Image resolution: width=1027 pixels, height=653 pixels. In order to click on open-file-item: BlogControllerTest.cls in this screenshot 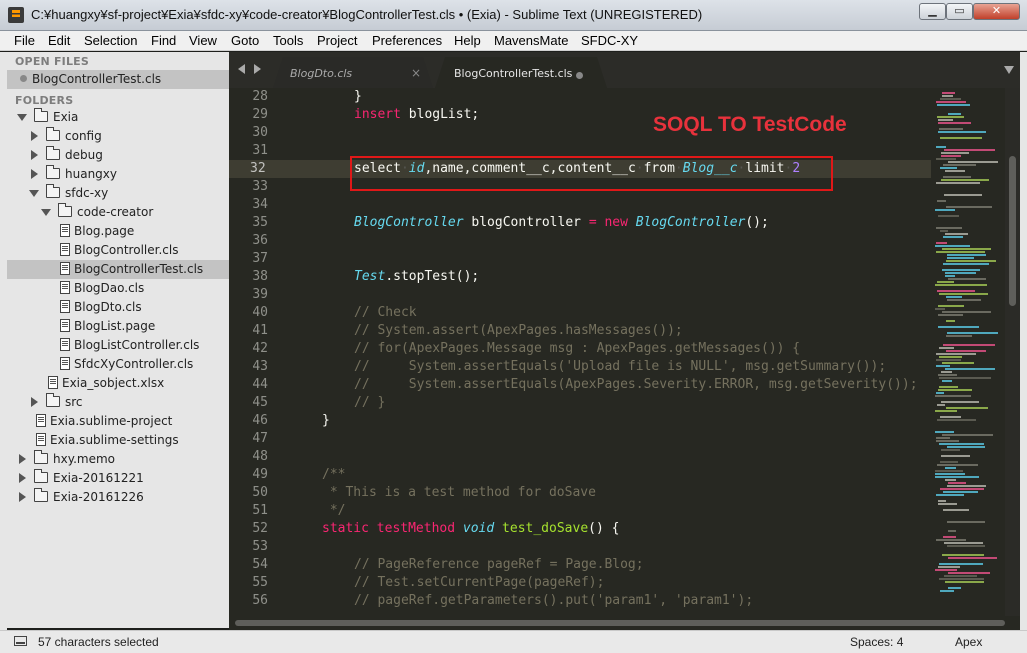, I will do `click(118, 79)`.